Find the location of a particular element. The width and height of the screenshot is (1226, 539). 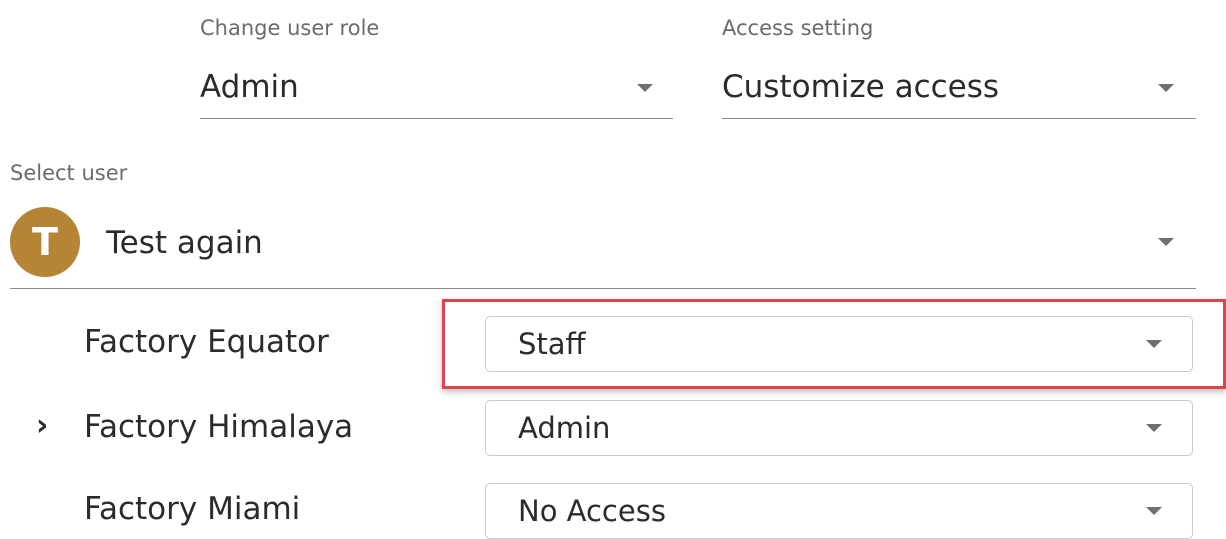

chevron-right-icon: › is located at coordinates (42, 426).